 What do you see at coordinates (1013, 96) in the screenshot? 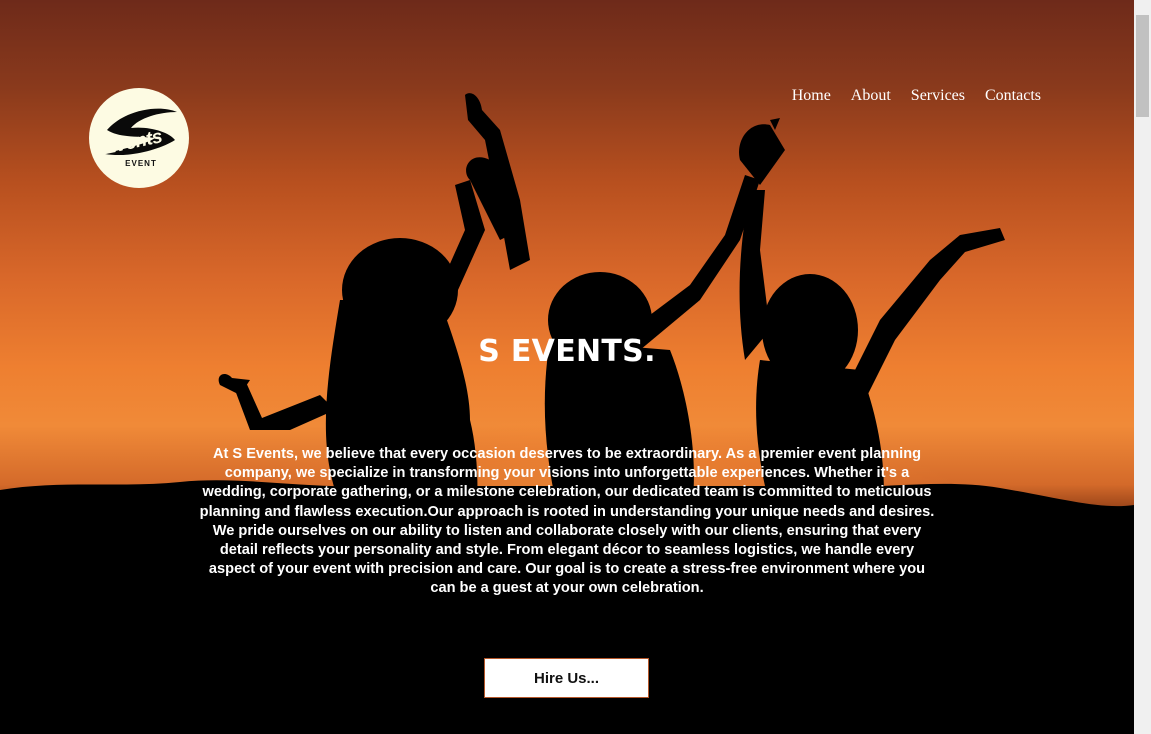
I see `nav-contacts-link: Contacts` at bounding box center [1013, 96].